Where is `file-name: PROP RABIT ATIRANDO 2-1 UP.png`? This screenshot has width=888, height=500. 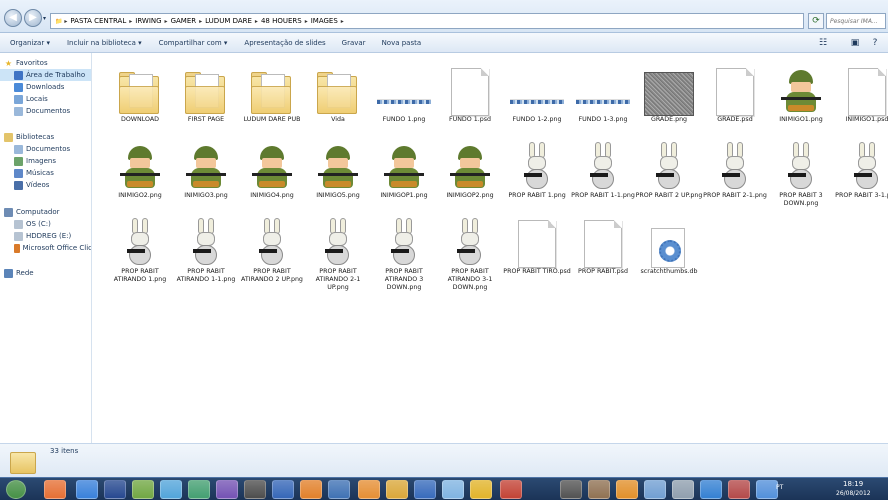
file-name: PROP RABIT ATIRANDO 2-1 UP.png is located at coordinates (338, 279).